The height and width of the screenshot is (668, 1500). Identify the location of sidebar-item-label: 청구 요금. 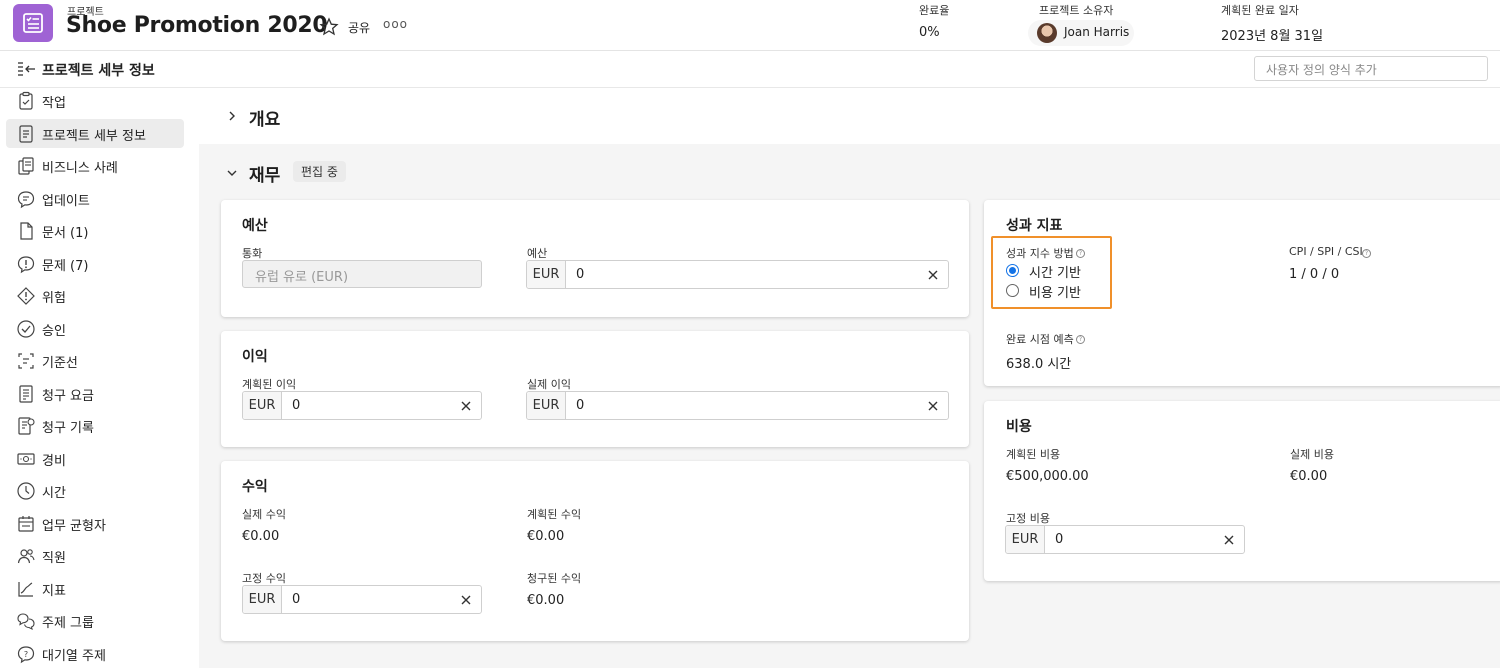
(68, 396).